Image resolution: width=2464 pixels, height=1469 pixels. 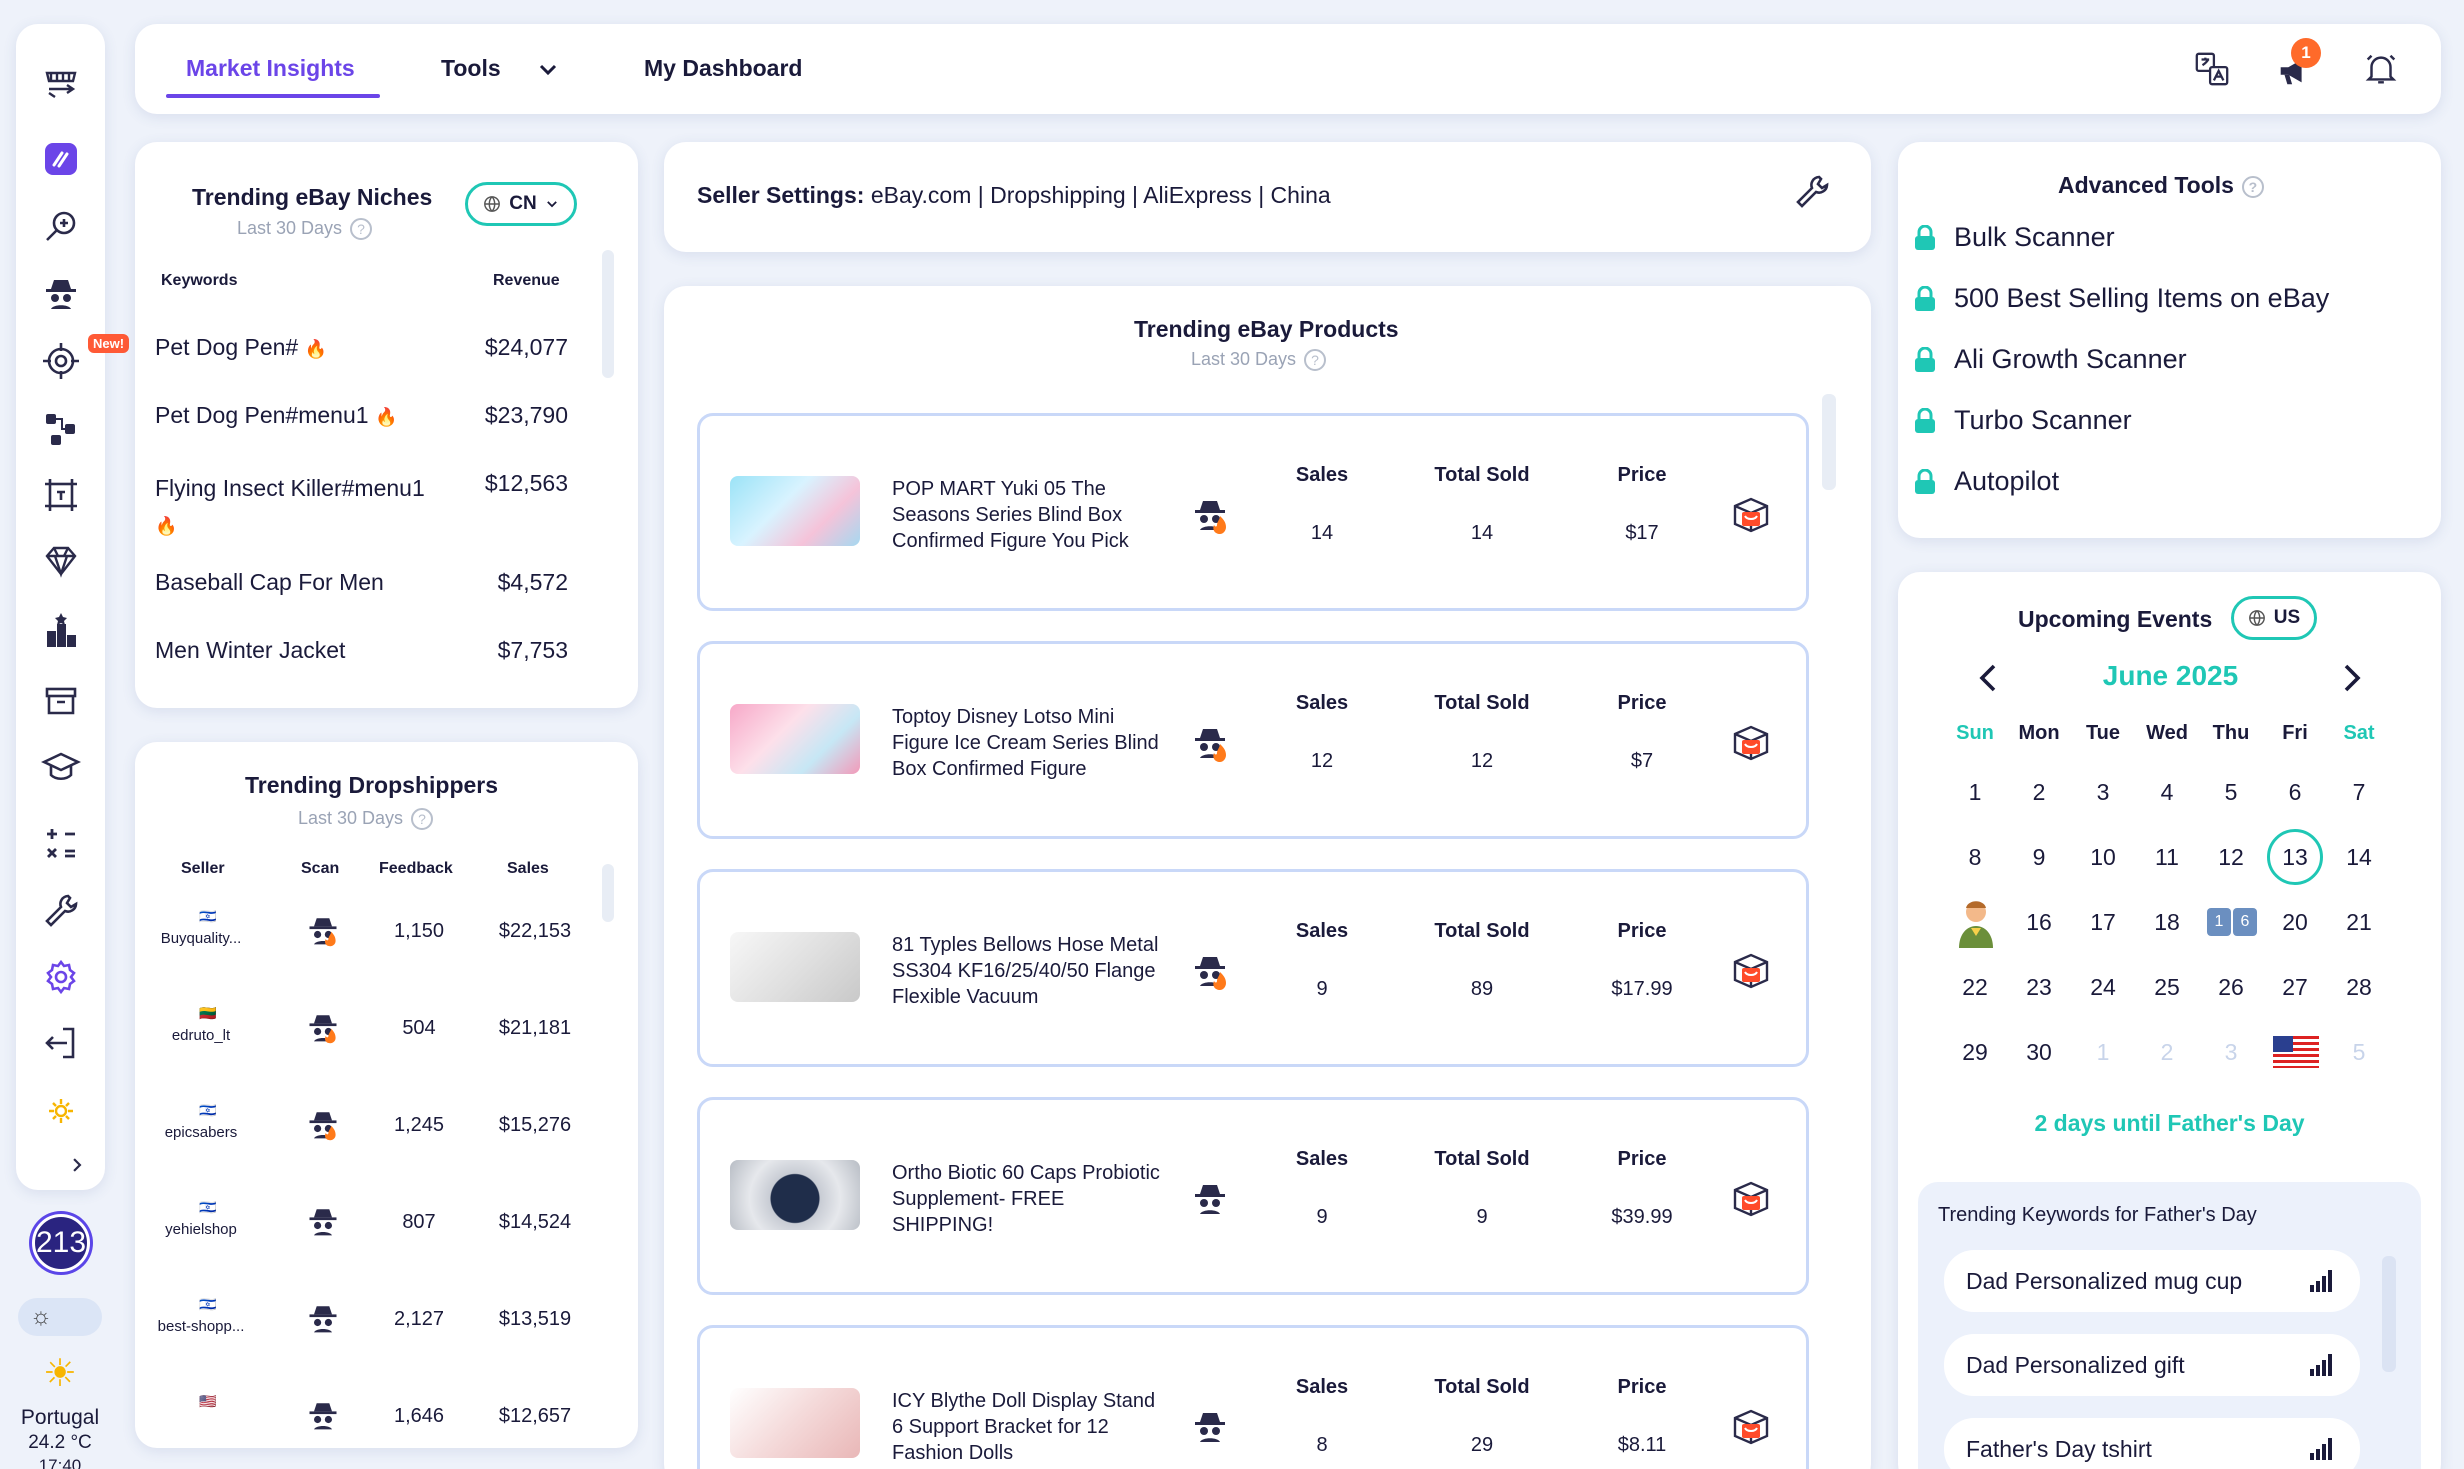 What do you see at coordinates (305, 347) in the screenshot?
I see `niche-row-keyword: Pet Dog Pen# 🔥` at bounding box center [305, 347].